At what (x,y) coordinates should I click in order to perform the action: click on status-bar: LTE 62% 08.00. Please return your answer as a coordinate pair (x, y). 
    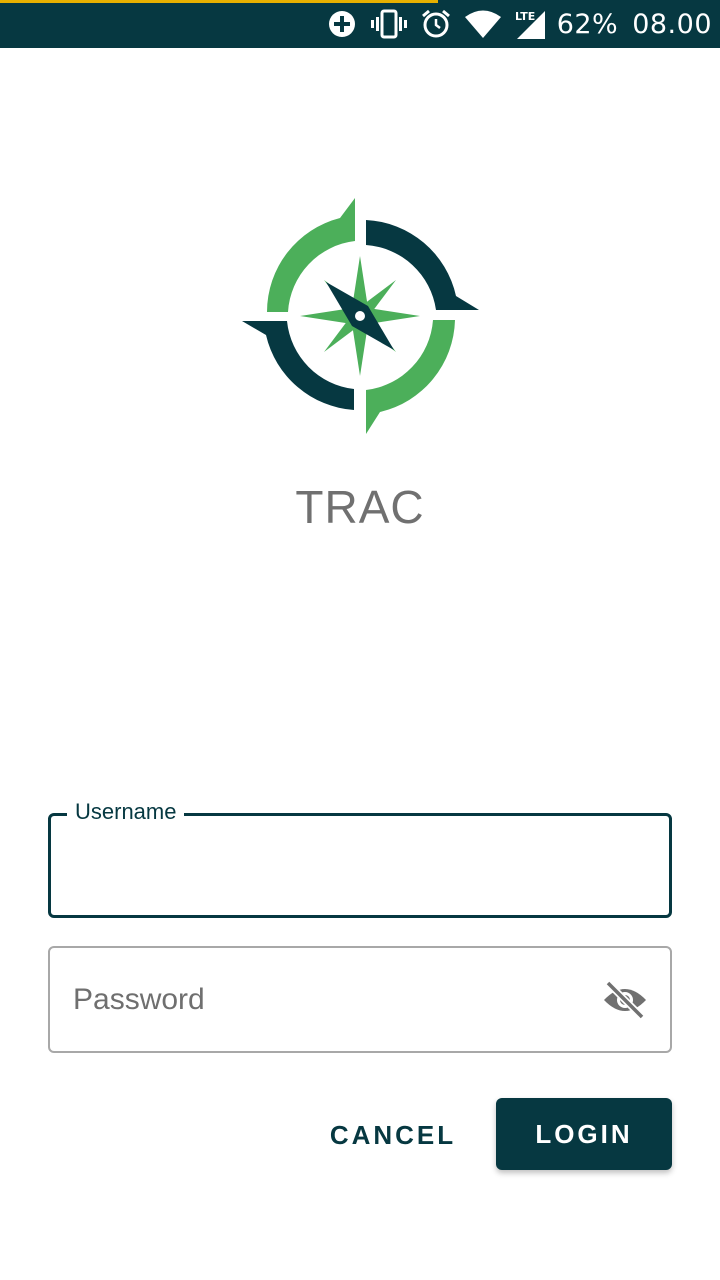
    Looking at the image, I should click on (360, 24).